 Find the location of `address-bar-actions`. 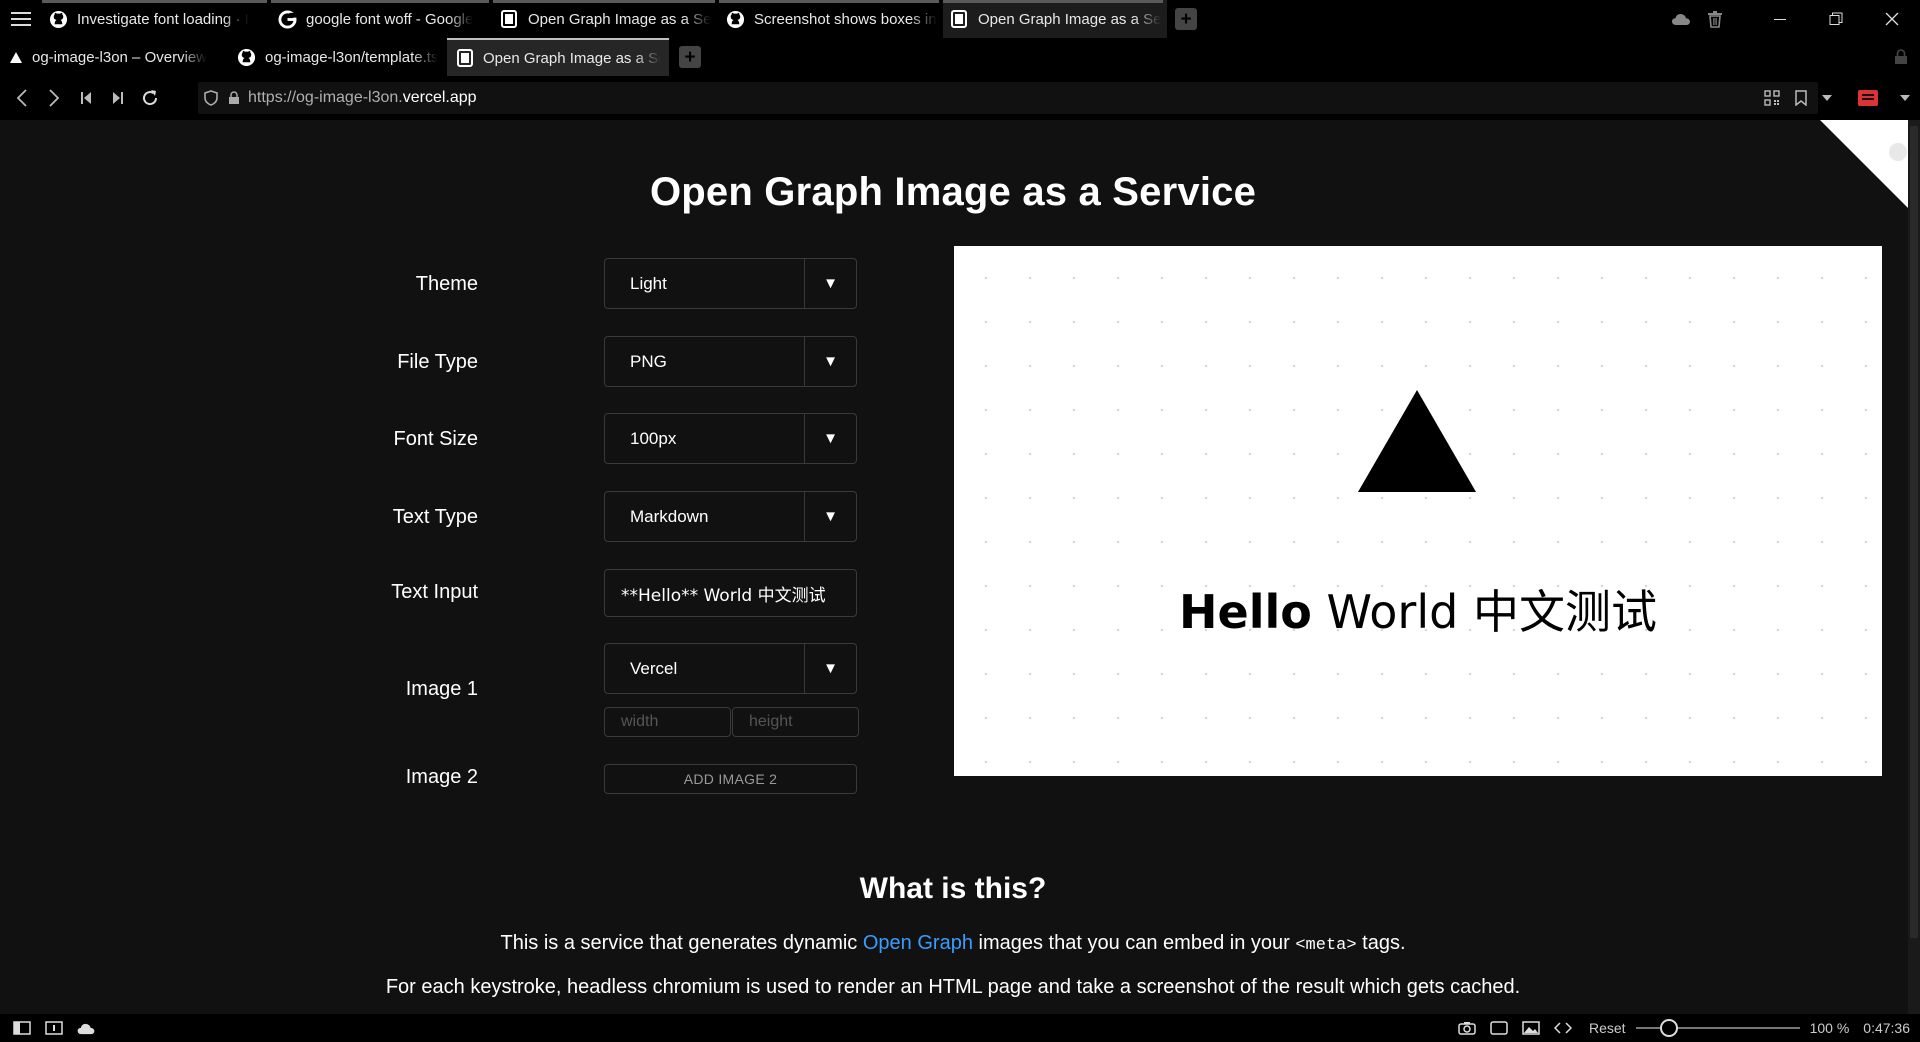

address-bar-actions is located at coordinates (1838, 98).